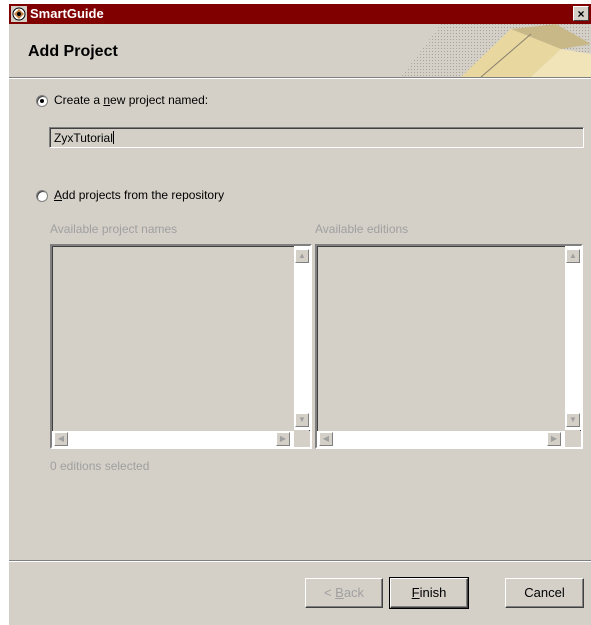  Describe the element at coordinates (173, 439) in the screenshot. I see `project-names-hscrollbar: ◀ ▶` at that location.